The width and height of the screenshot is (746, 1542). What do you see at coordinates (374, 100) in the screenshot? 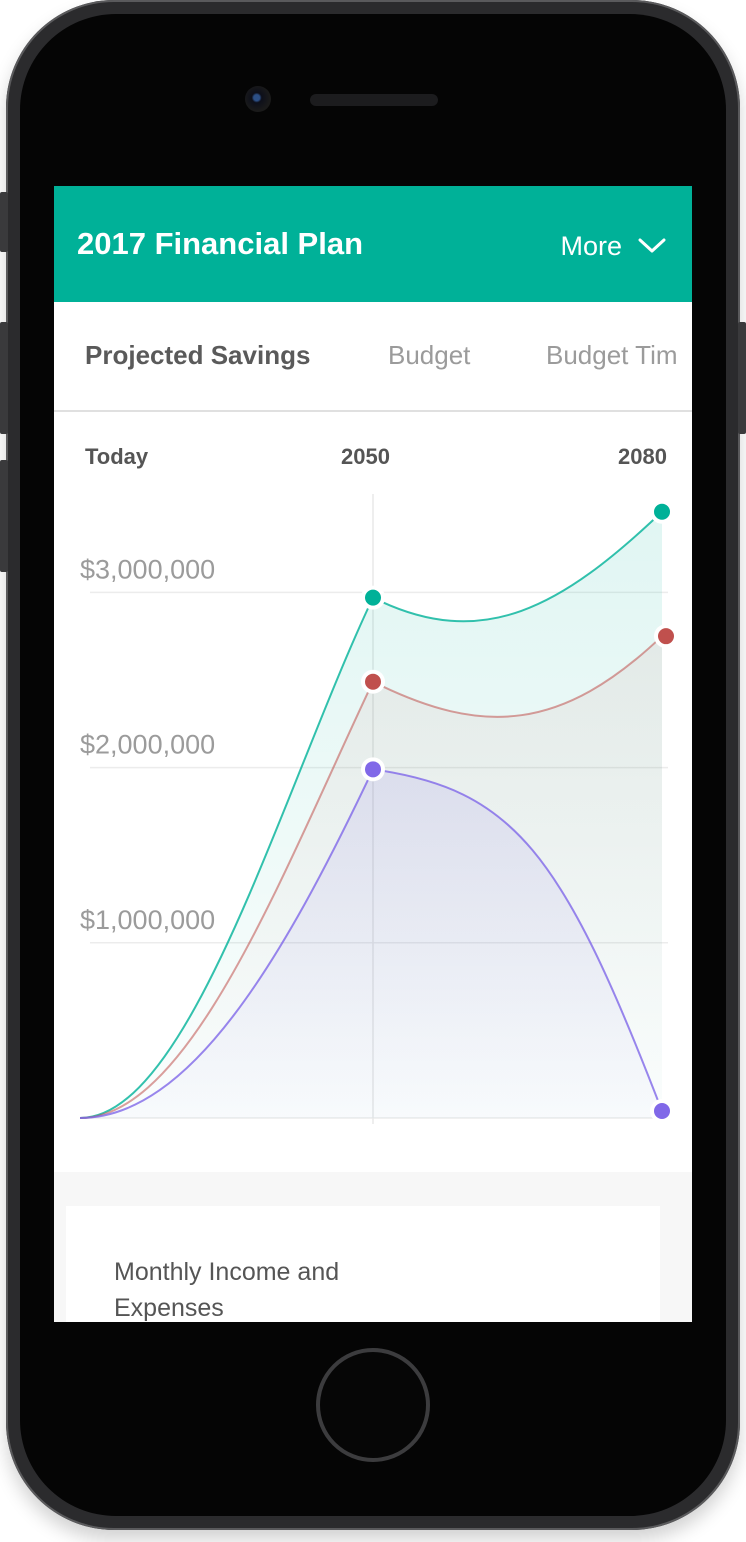
I see `earpiece-speaker` at bounding box center [374, 100].